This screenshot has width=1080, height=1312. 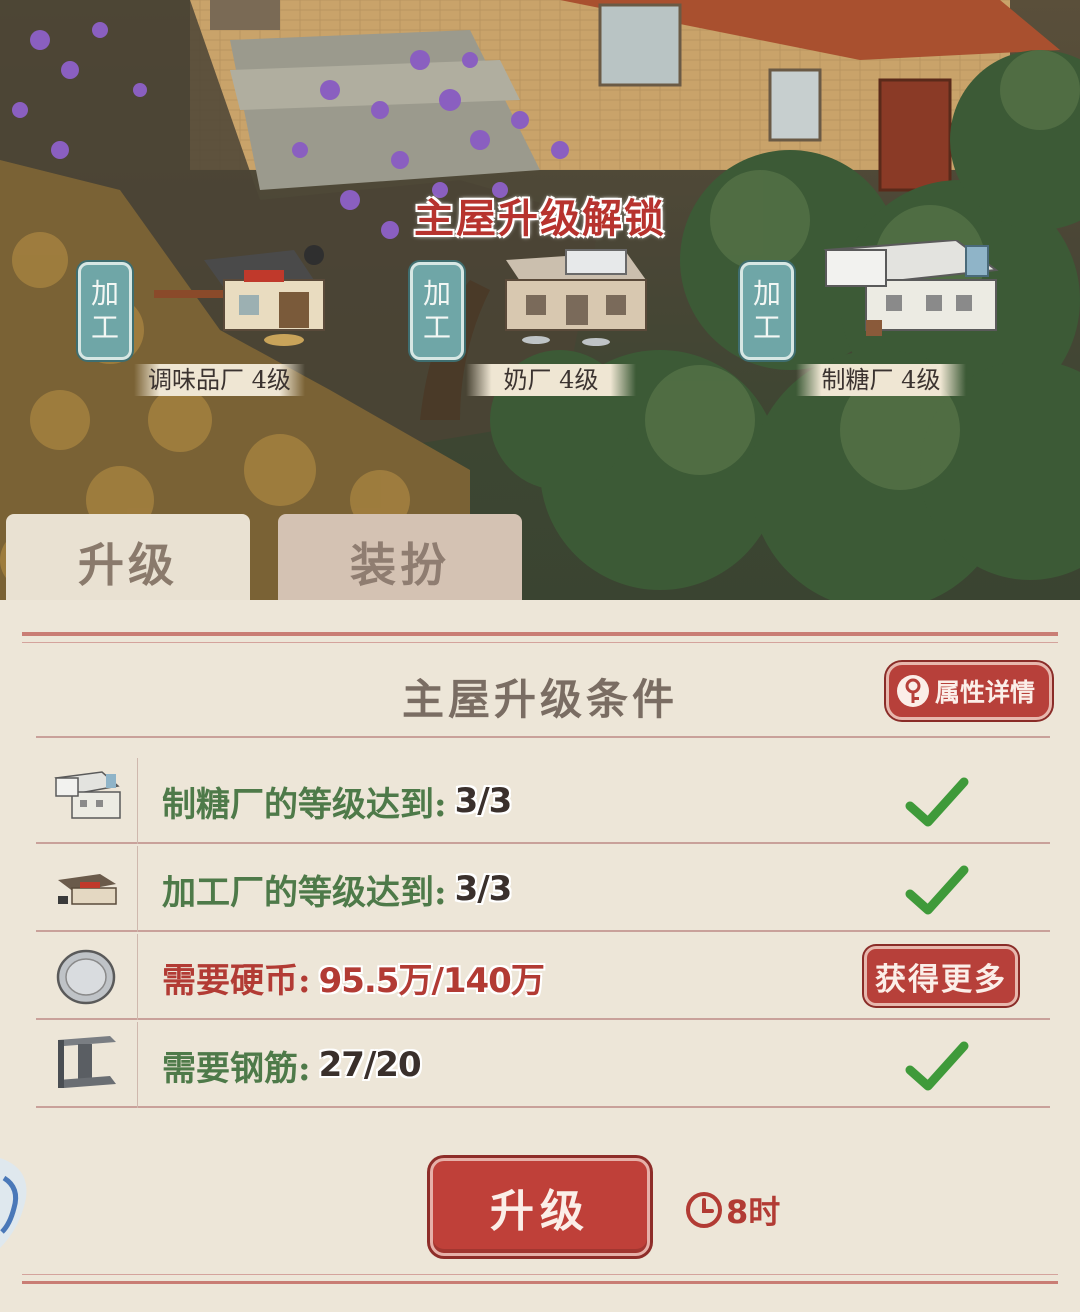 What do you see at coordinates (13, 1203) in the screenshot?
I see `side-decoration-icon` at bounding box center [13, 1203].